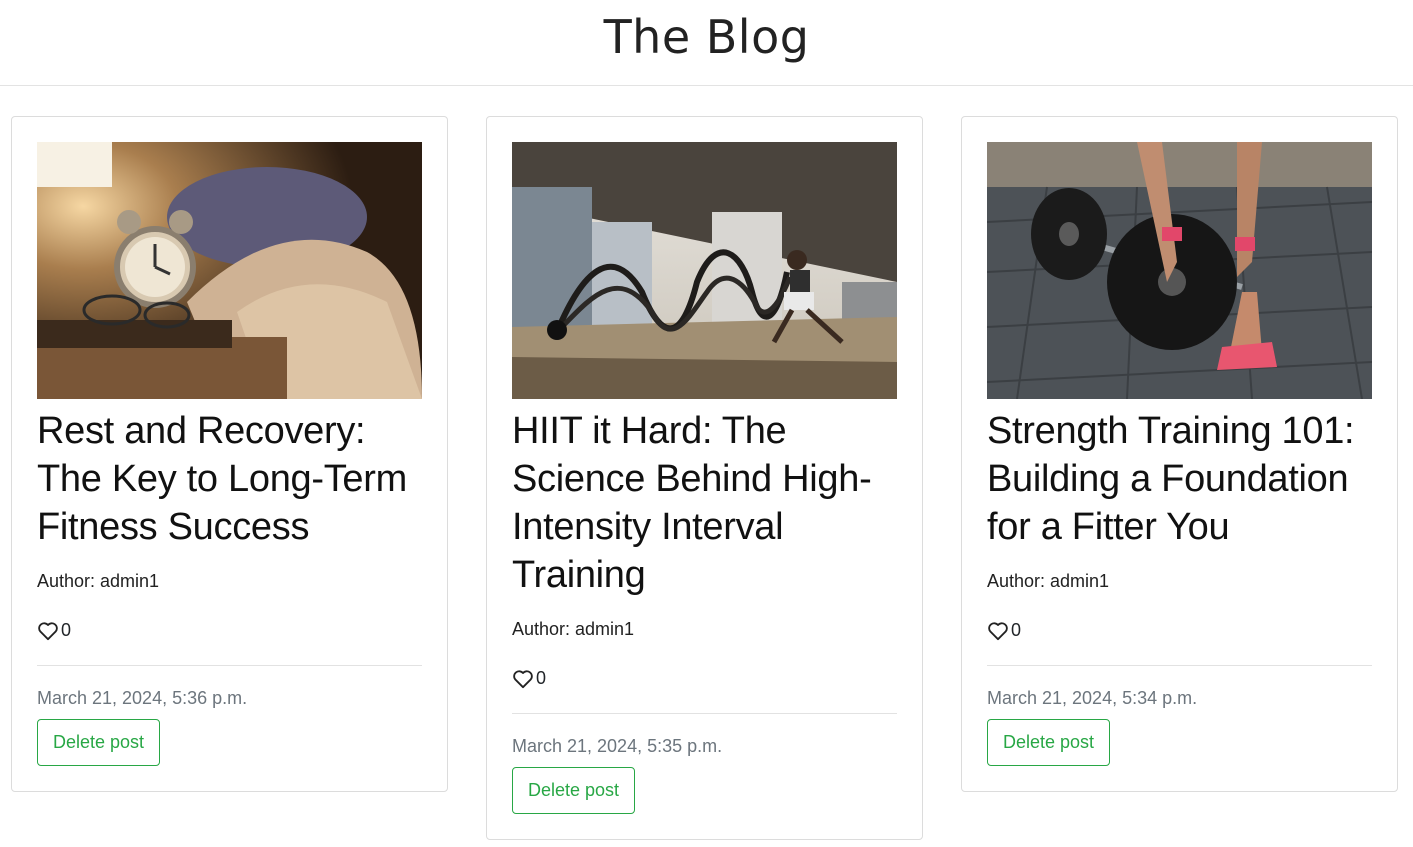 This screenshot has height=847, width=1413. I want to click on post-date: March 21, 2024, 5:34 p.m., so click(1092, 698).